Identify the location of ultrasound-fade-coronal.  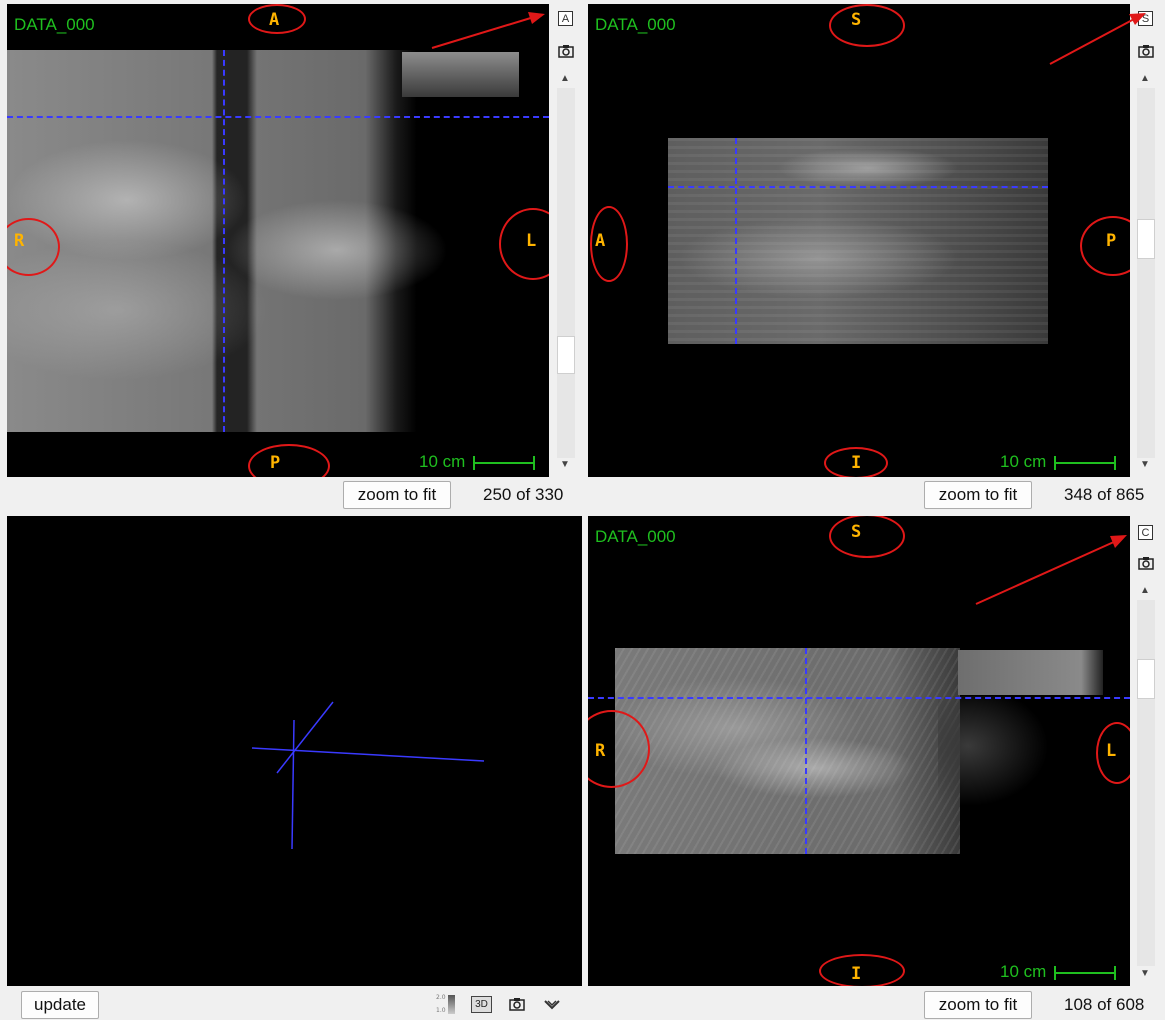
(1013, 775).